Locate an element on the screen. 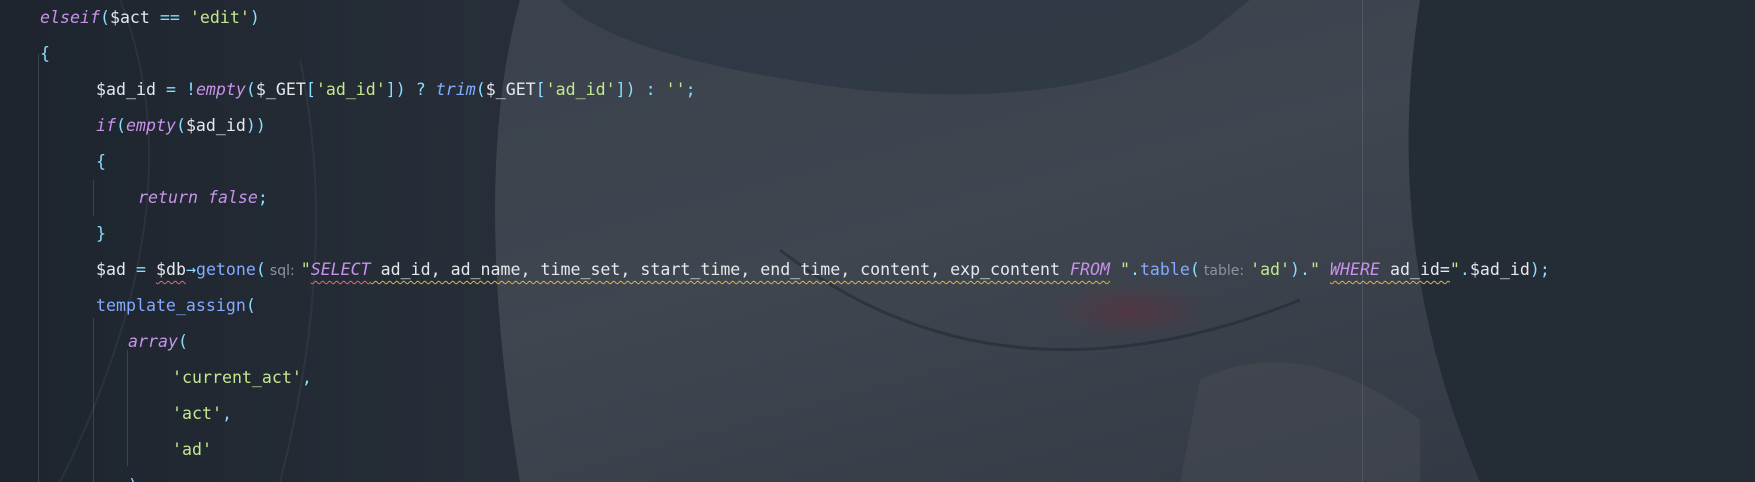 The image size is (1755, 482). code-token: )) is located at coordinates (255, 125).